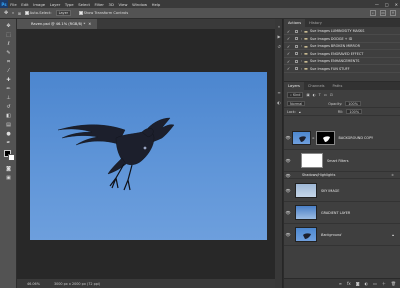 This screenshot has width=400, height=288. What do you see at coordinates (8, 35) in the screenshot?
I see `marquee-tool-icon: ⬚` at bounding box center [8, 35].